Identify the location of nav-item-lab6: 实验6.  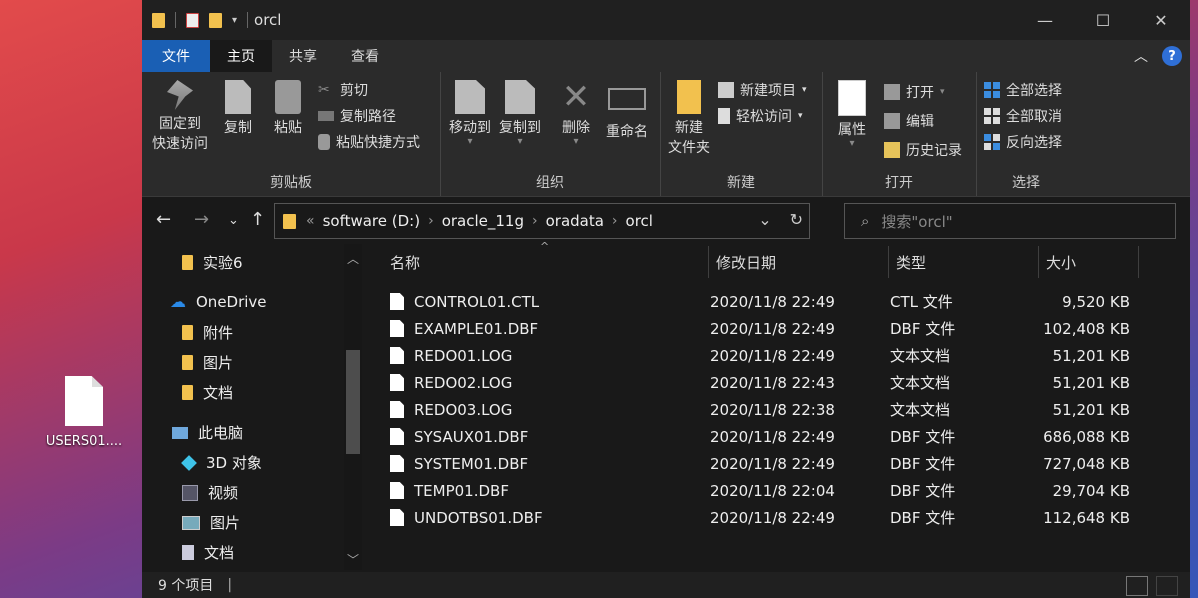
(212, 262).